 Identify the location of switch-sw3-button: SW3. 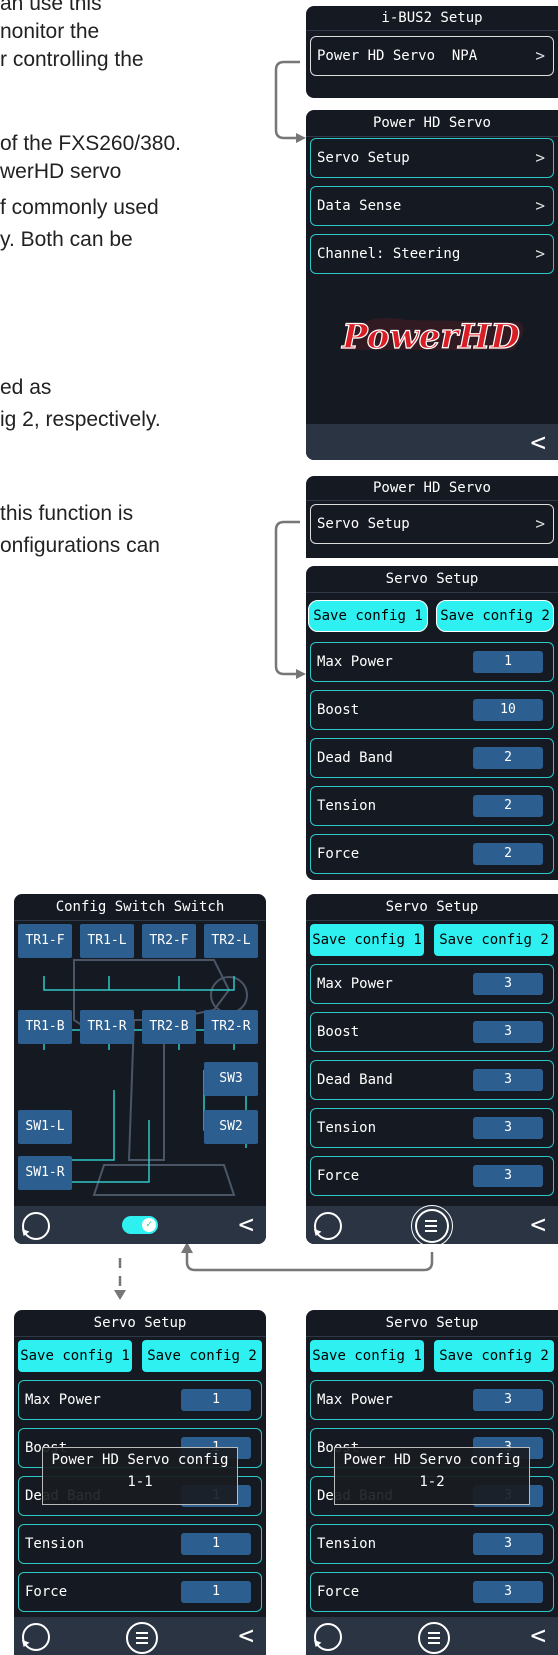
(231, 1079).